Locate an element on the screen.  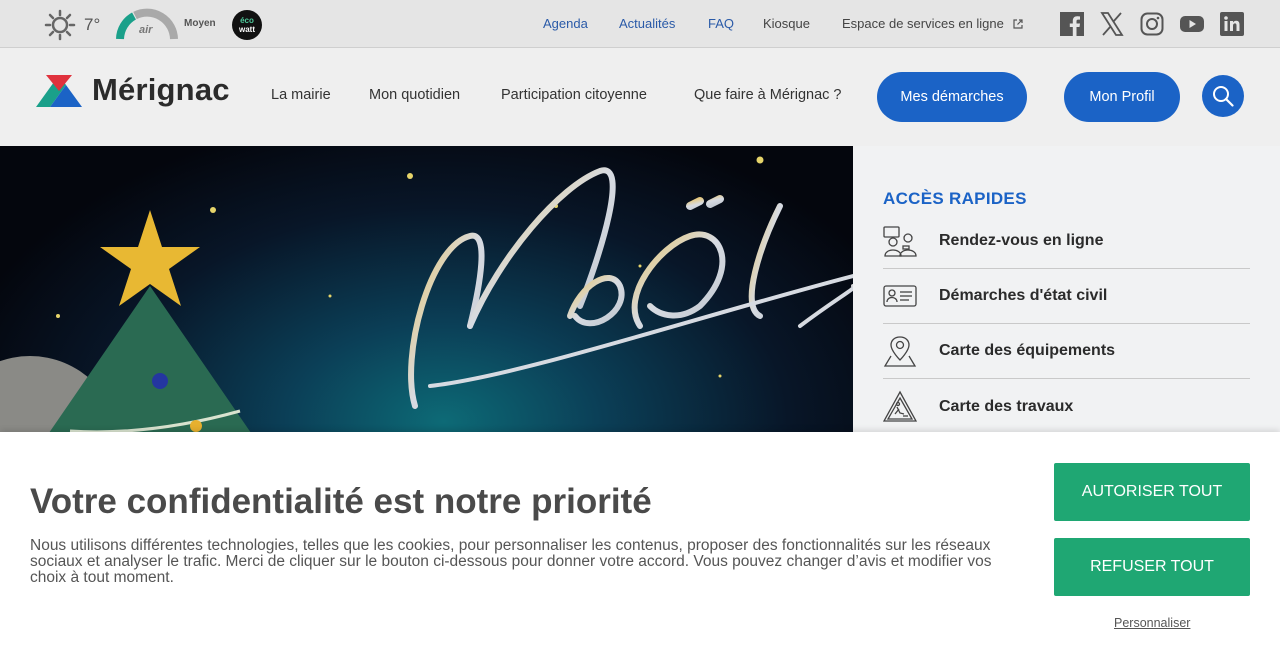
ecowatt-bottom: watt is located at coordinates (247, 29).